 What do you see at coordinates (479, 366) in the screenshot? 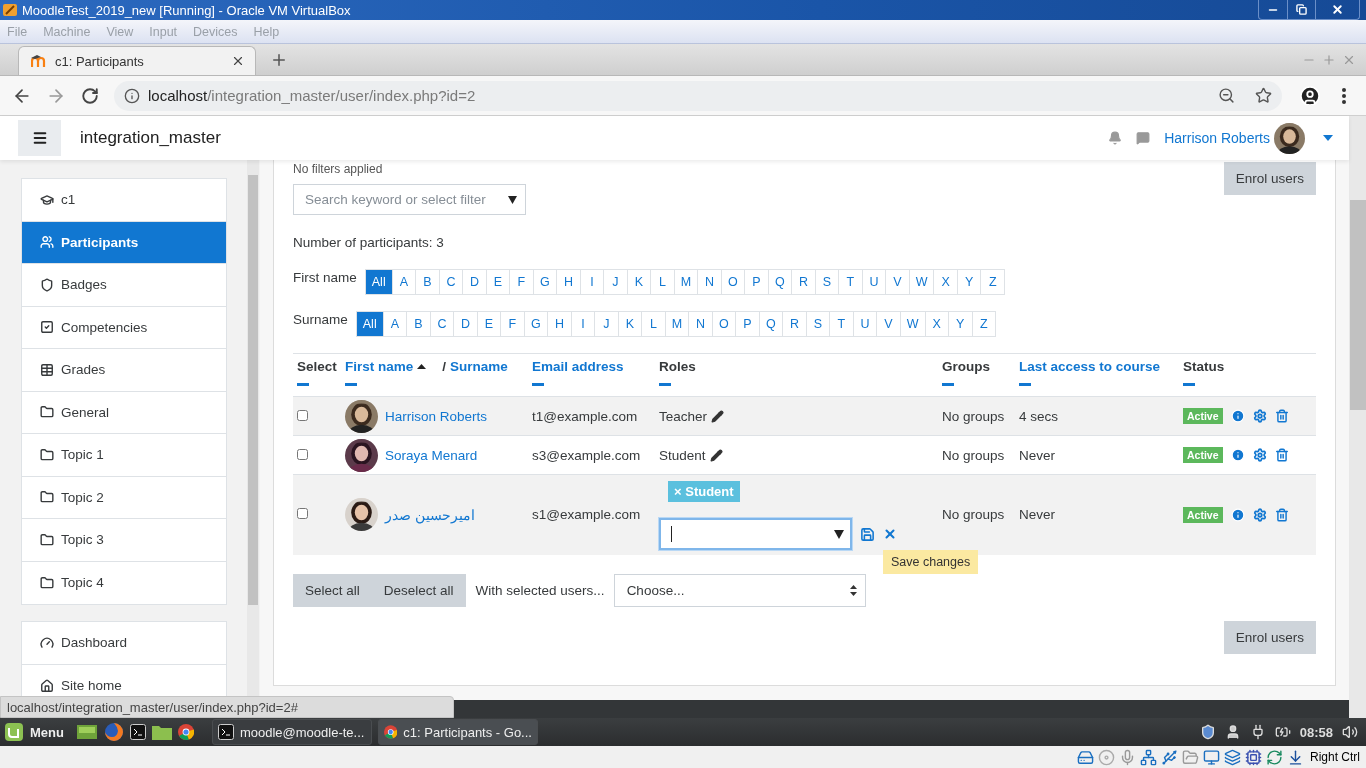
I see `column-sort-link: Surname` at bounding box center [479, 366].